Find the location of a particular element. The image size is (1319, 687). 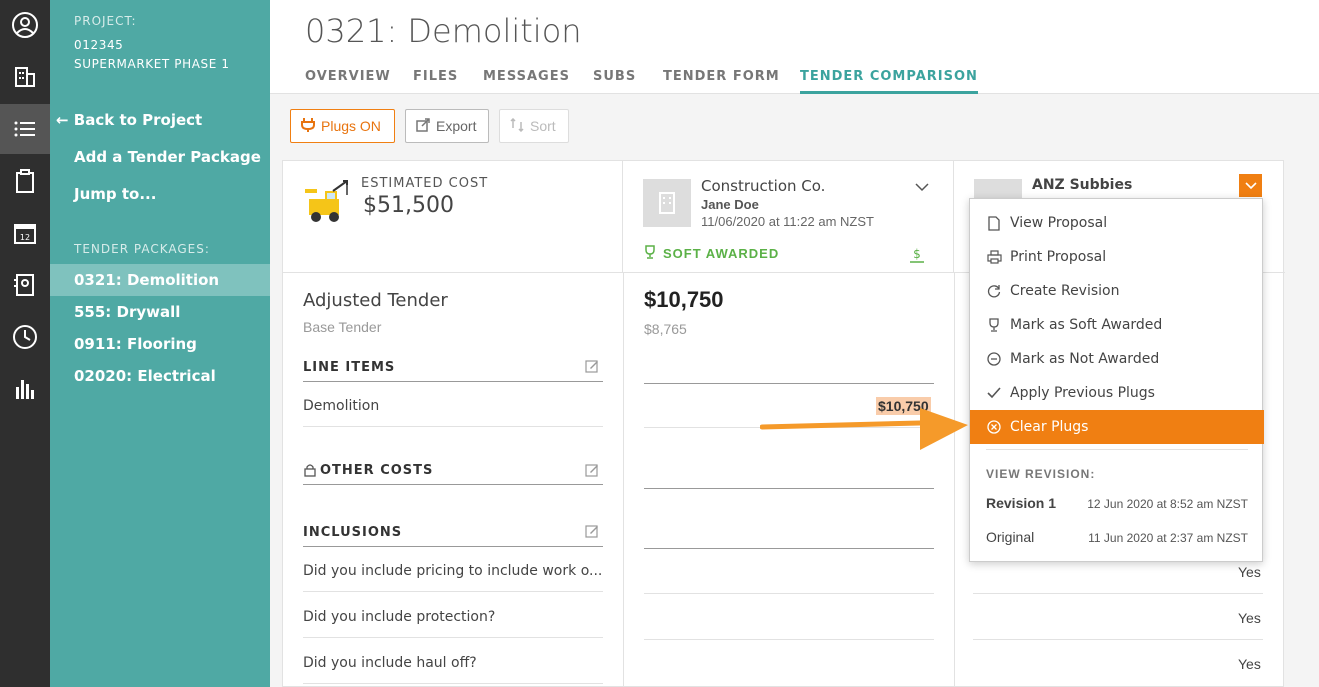

menu-item-mark-not-awarded: Mark as Not Awarded is located at coordinates (1117, 359).